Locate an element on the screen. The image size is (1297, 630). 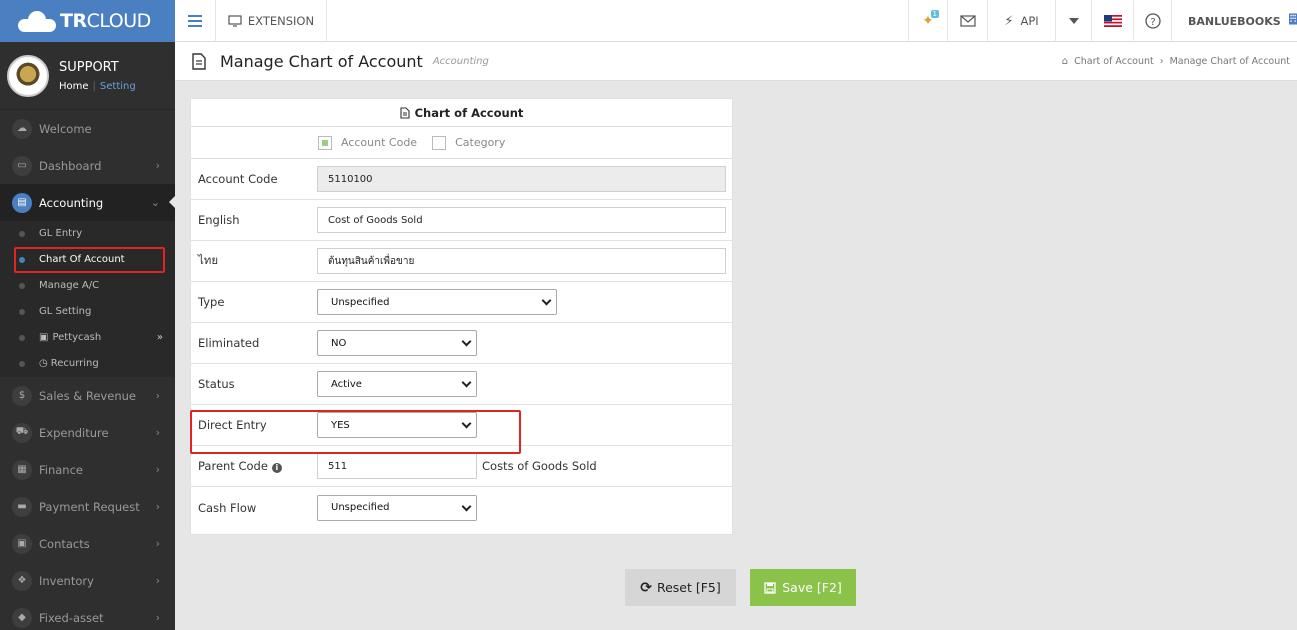
reset-button: ⟳ Reset [F5] is located at coordinates (680, 587).